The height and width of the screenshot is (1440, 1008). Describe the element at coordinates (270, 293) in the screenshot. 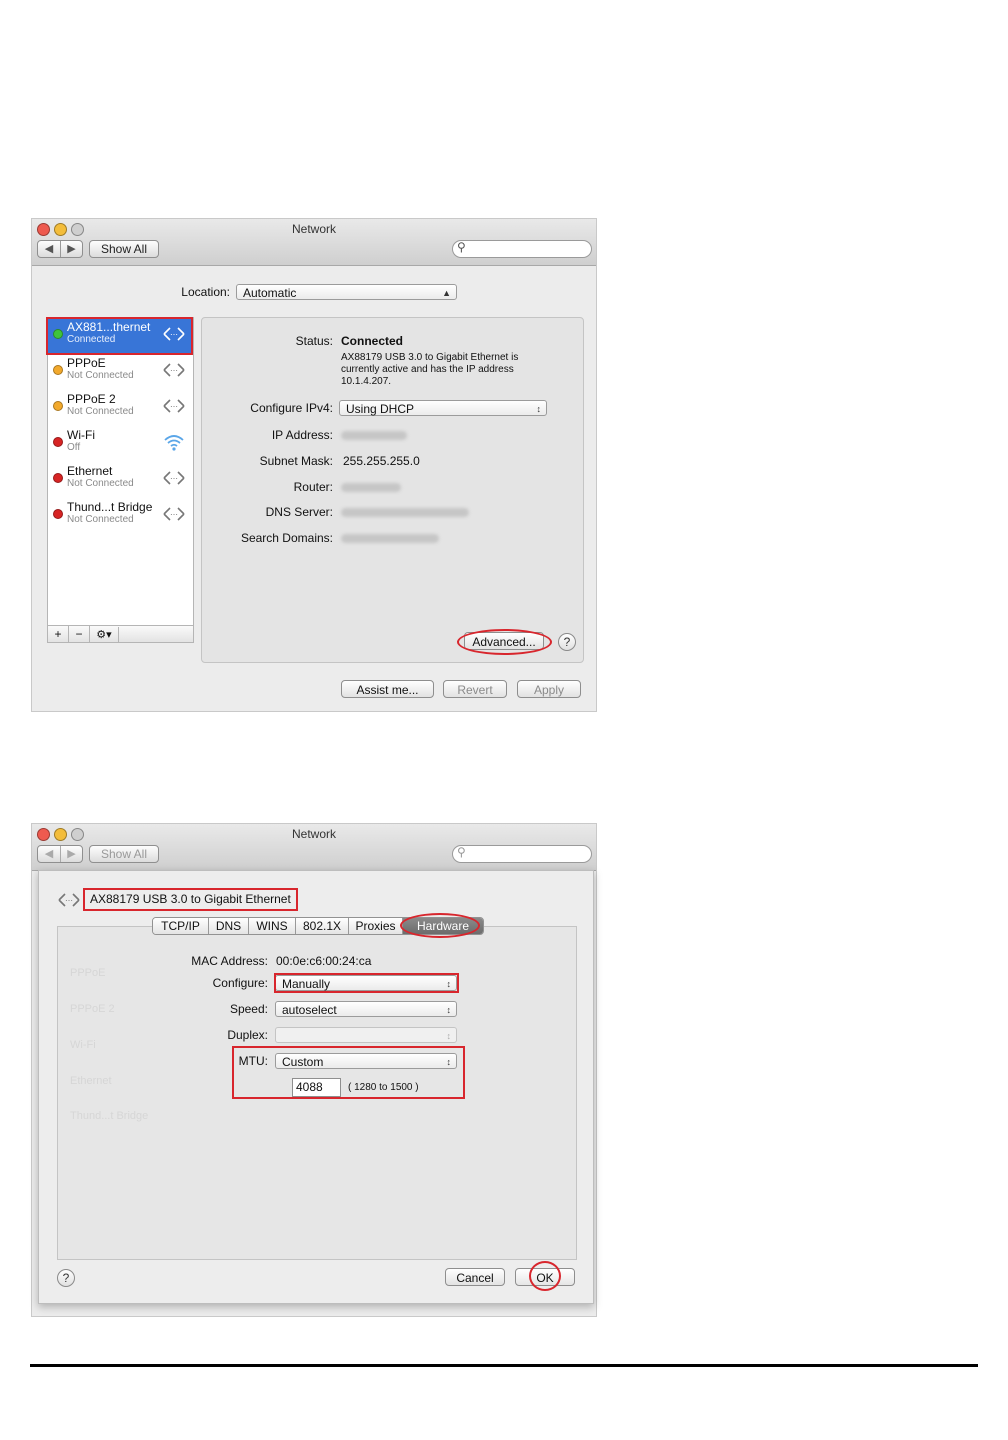

I see `location-value: Automatic` at that location.